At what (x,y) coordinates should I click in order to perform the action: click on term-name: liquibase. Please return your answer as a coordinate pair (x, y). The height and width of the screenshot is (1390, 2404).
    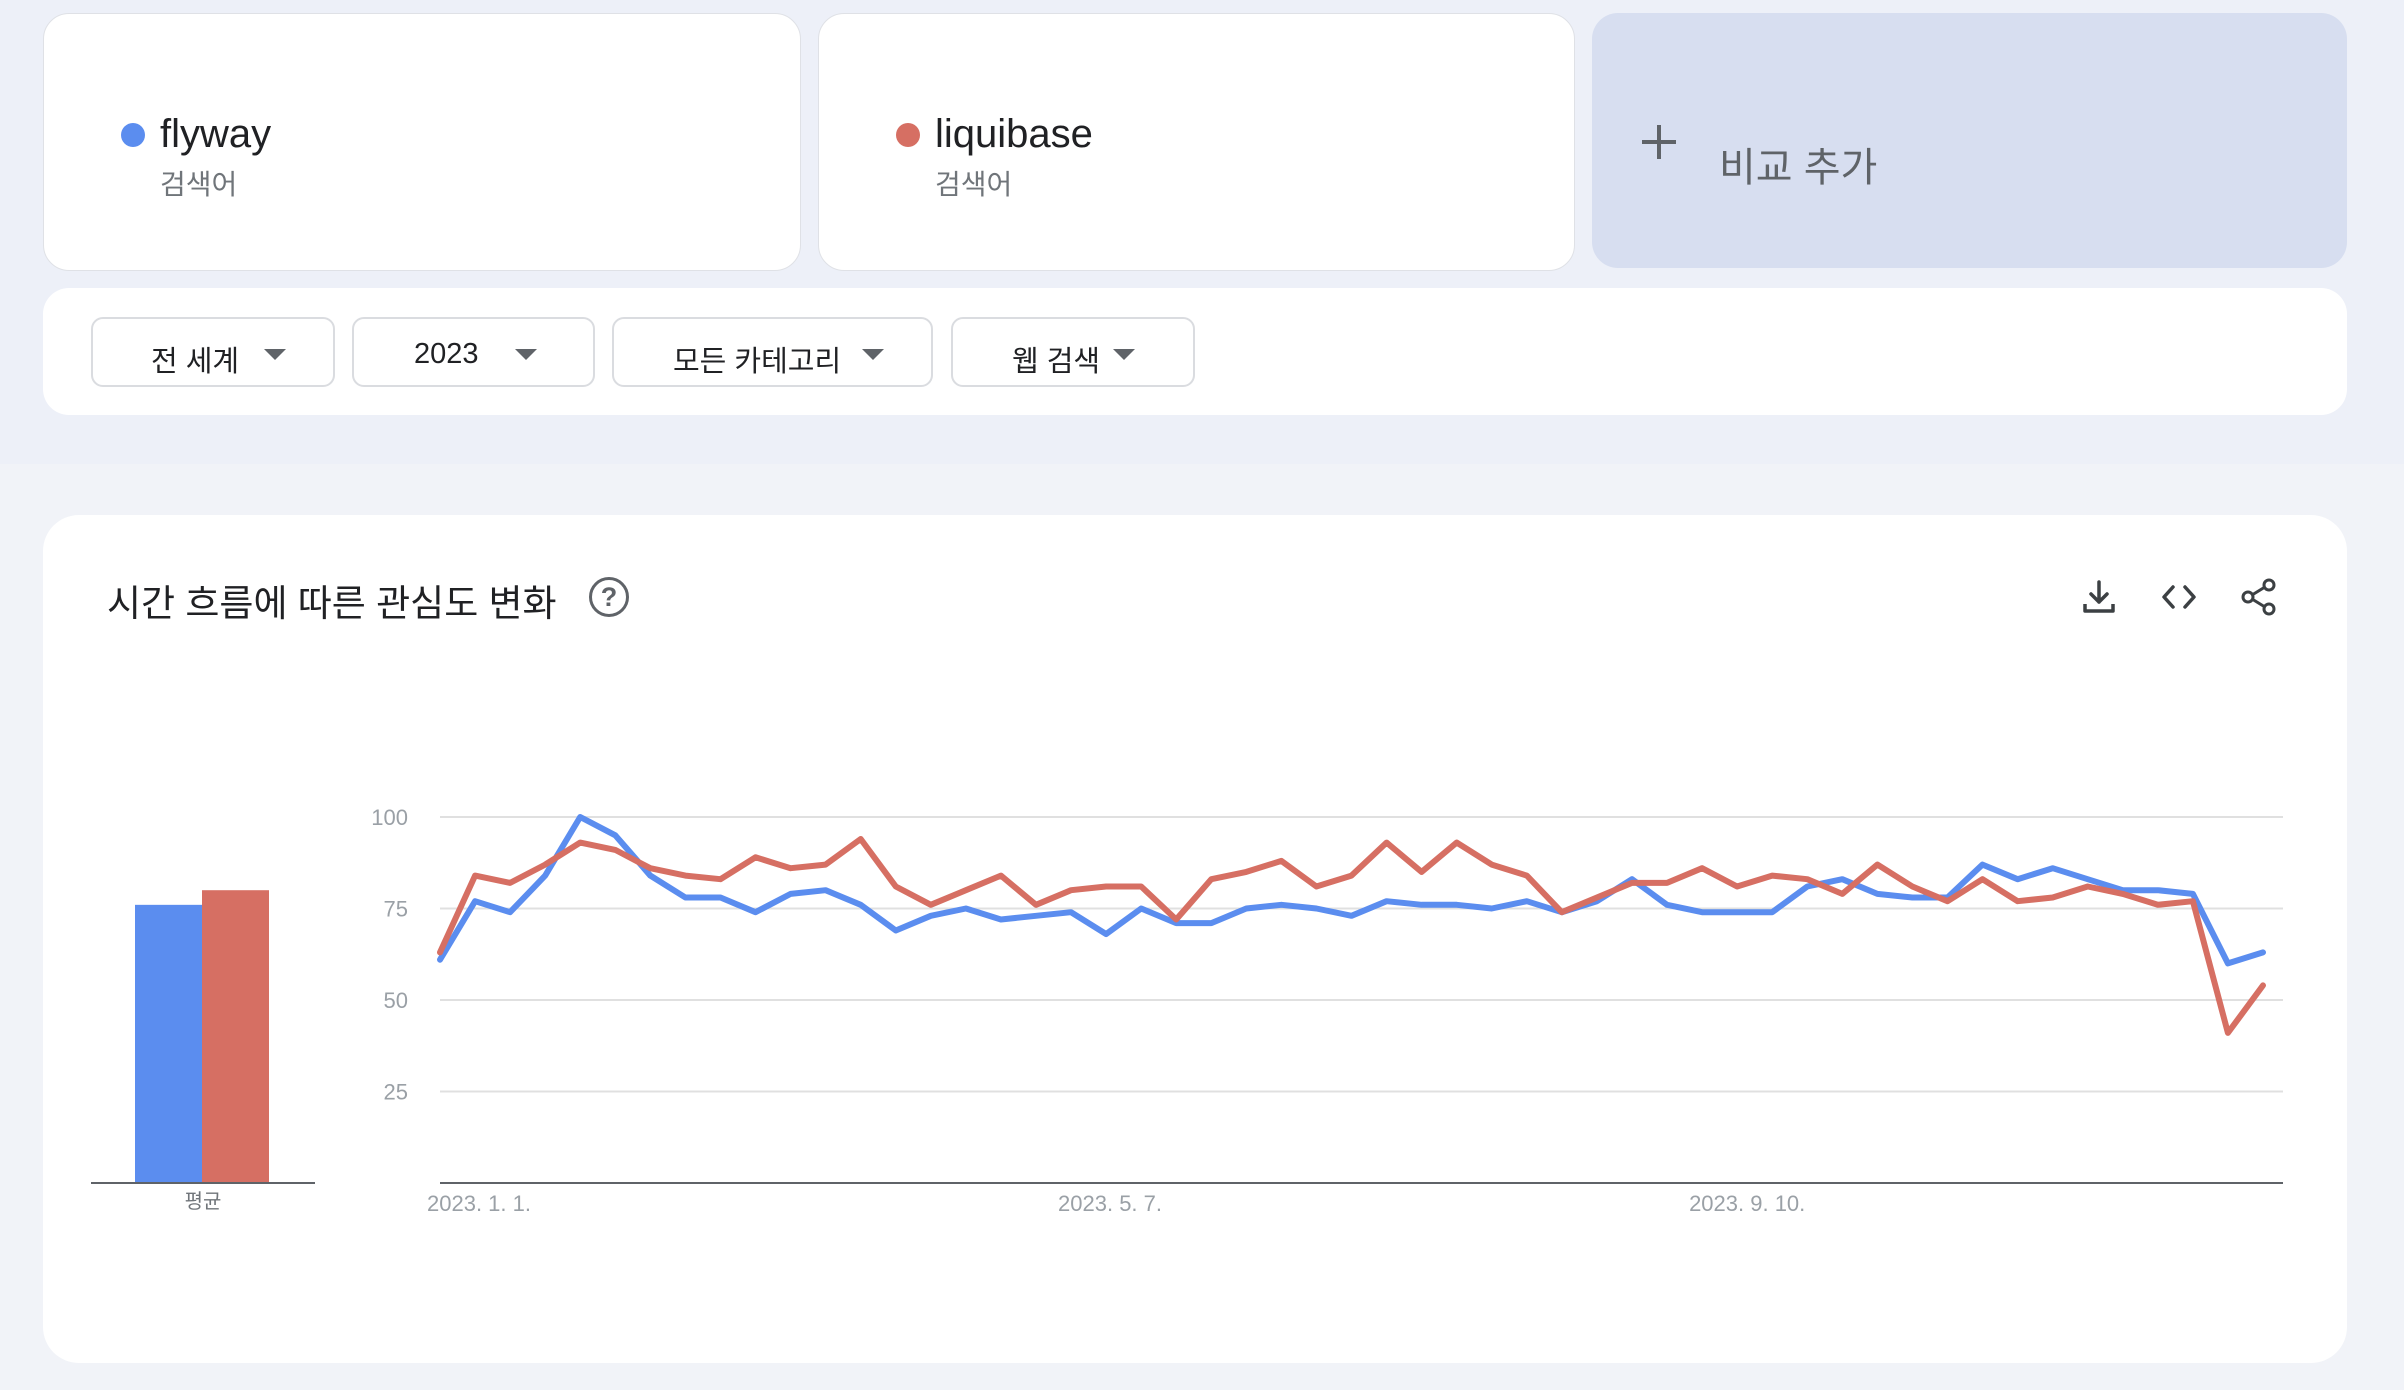
    Looking at the image, I should click on (1014, 134).